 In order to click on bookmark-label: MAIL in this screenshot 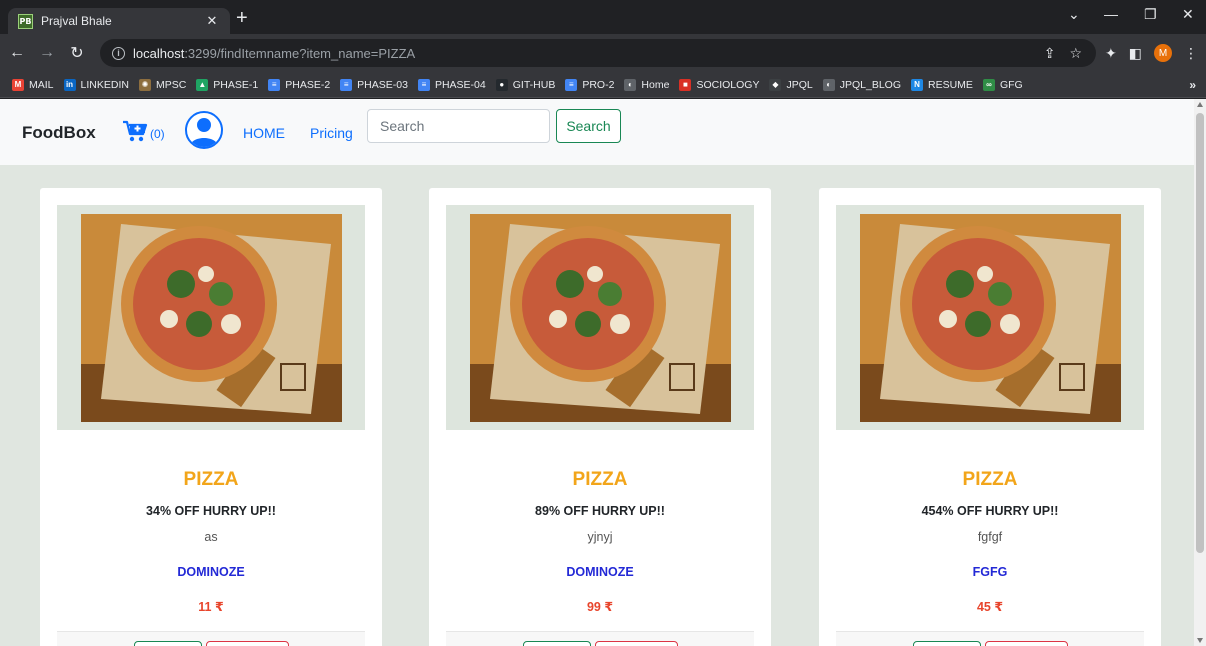, I will do `click(41, 84)`.